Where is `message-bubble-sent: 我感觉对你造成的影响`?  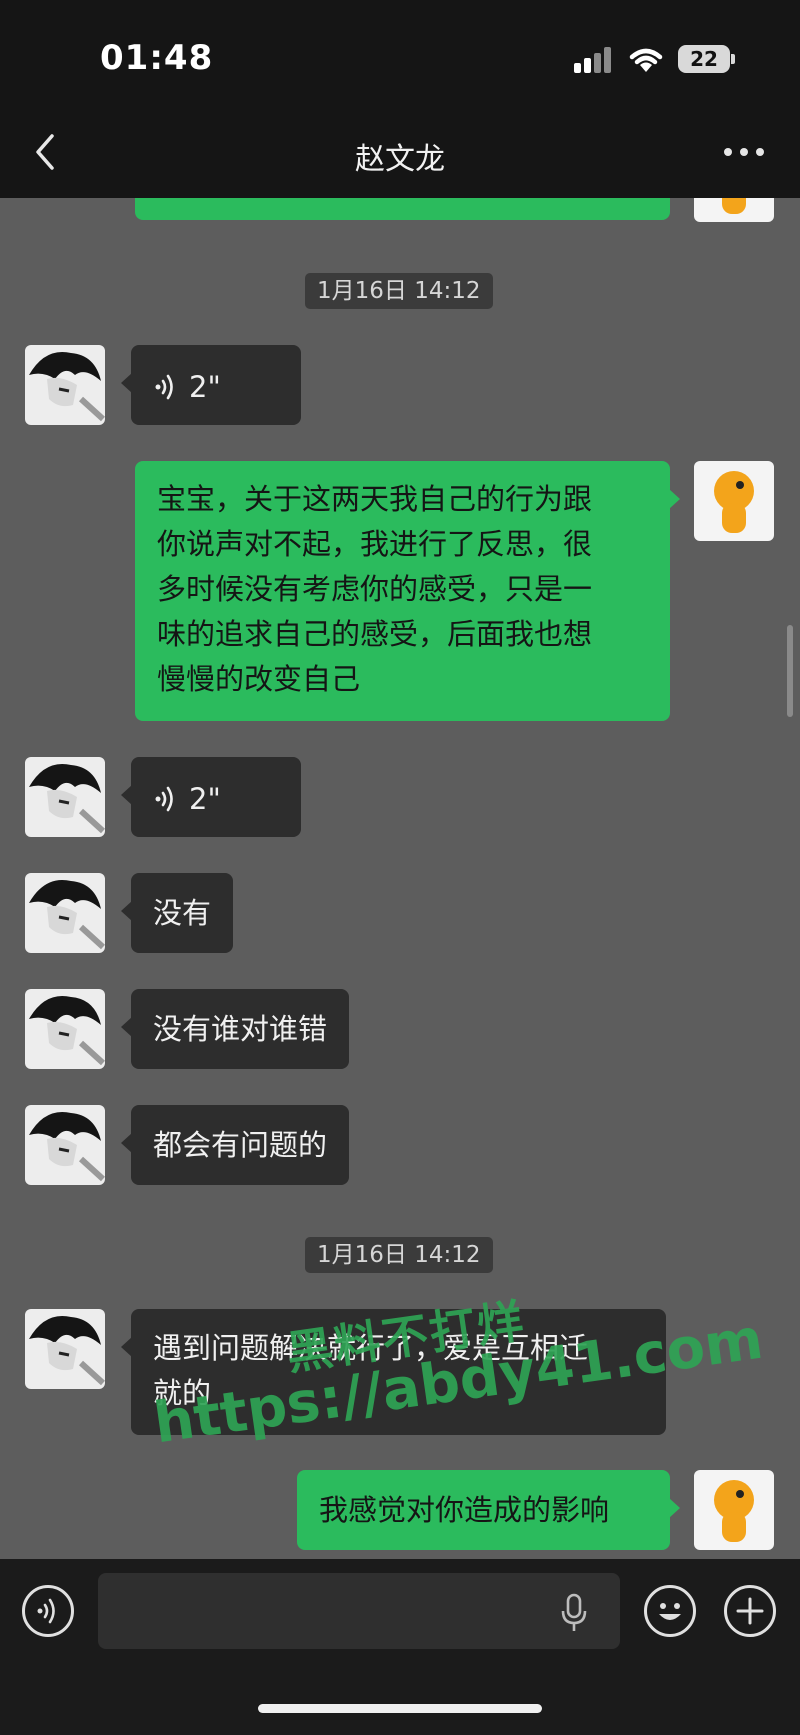 message-bubble-sent: 我感觉对你造成的影响 is located at coordinates (488, 1510).